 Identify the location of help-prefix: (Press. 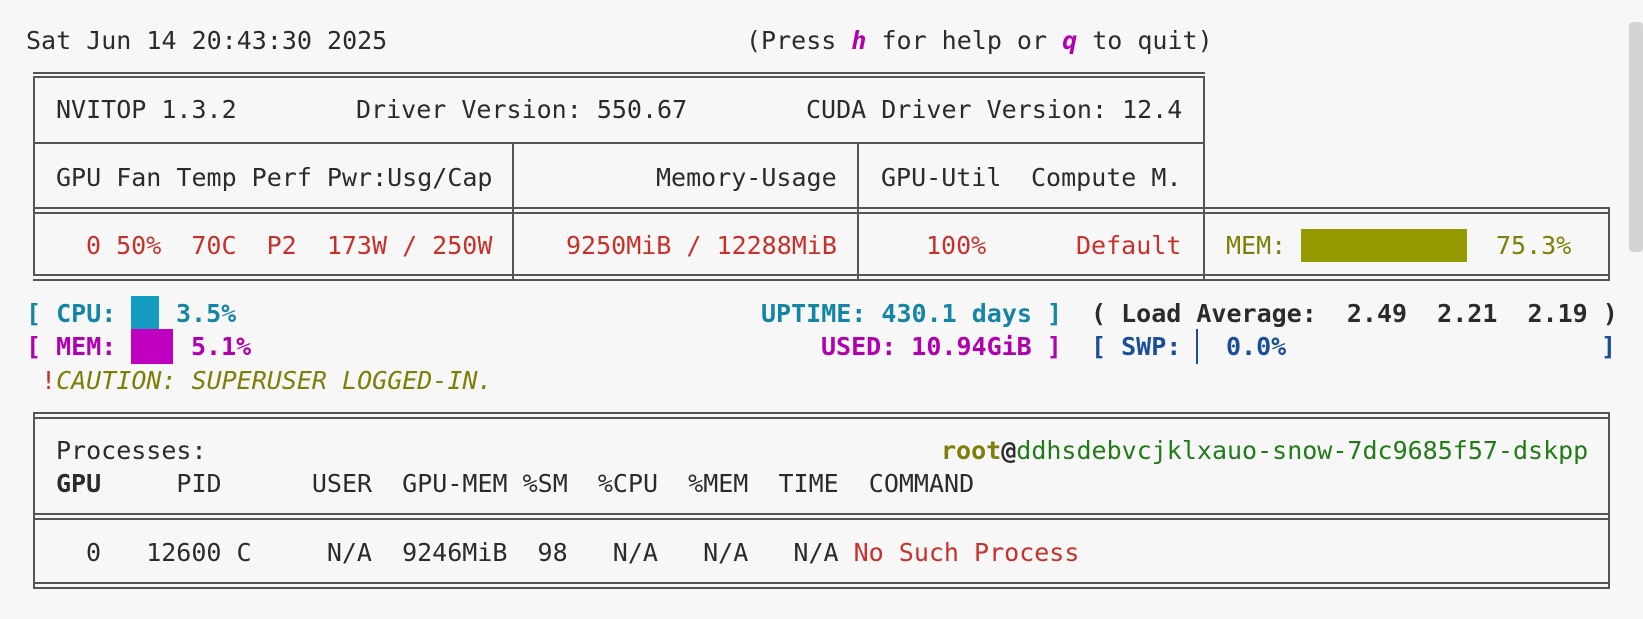
(799, 40).